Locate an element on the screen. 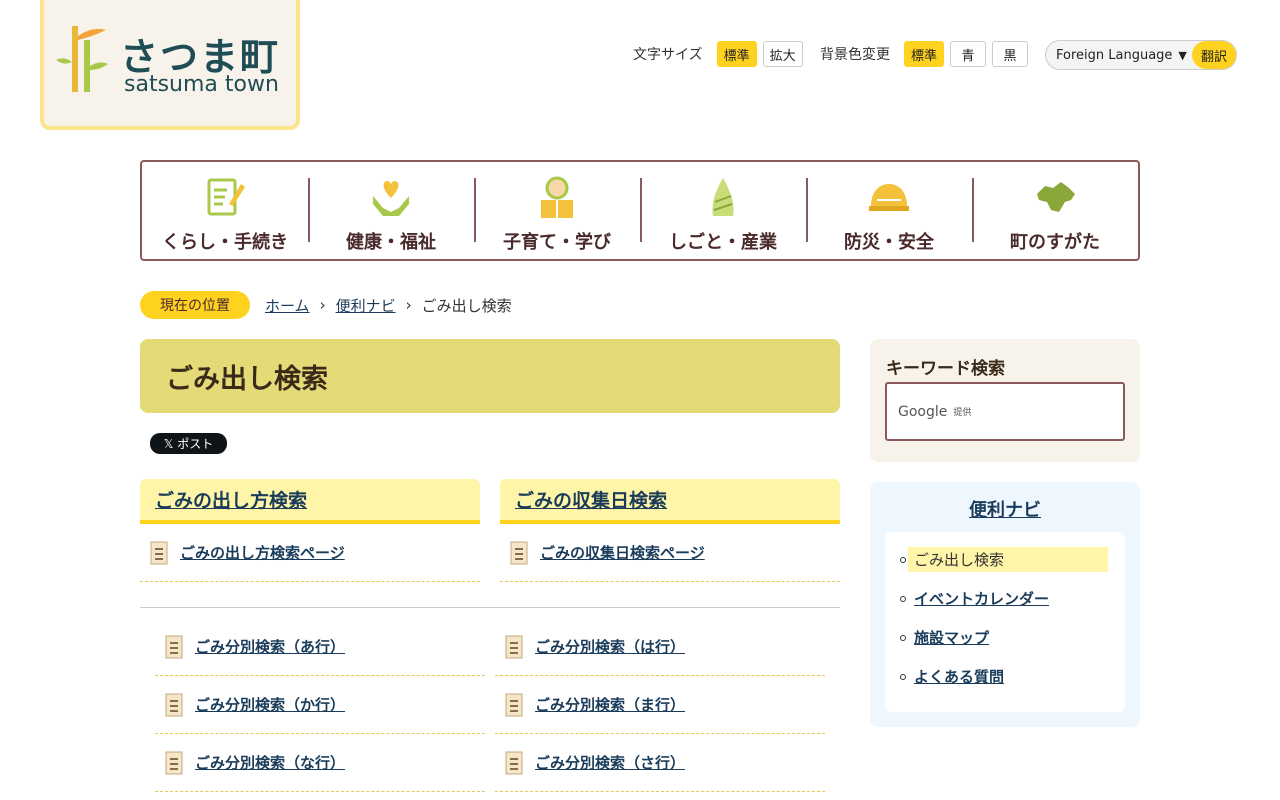 The image size is (1280, 800). bg-color-label: 背景色変更 is located at coordinates (855, 55).